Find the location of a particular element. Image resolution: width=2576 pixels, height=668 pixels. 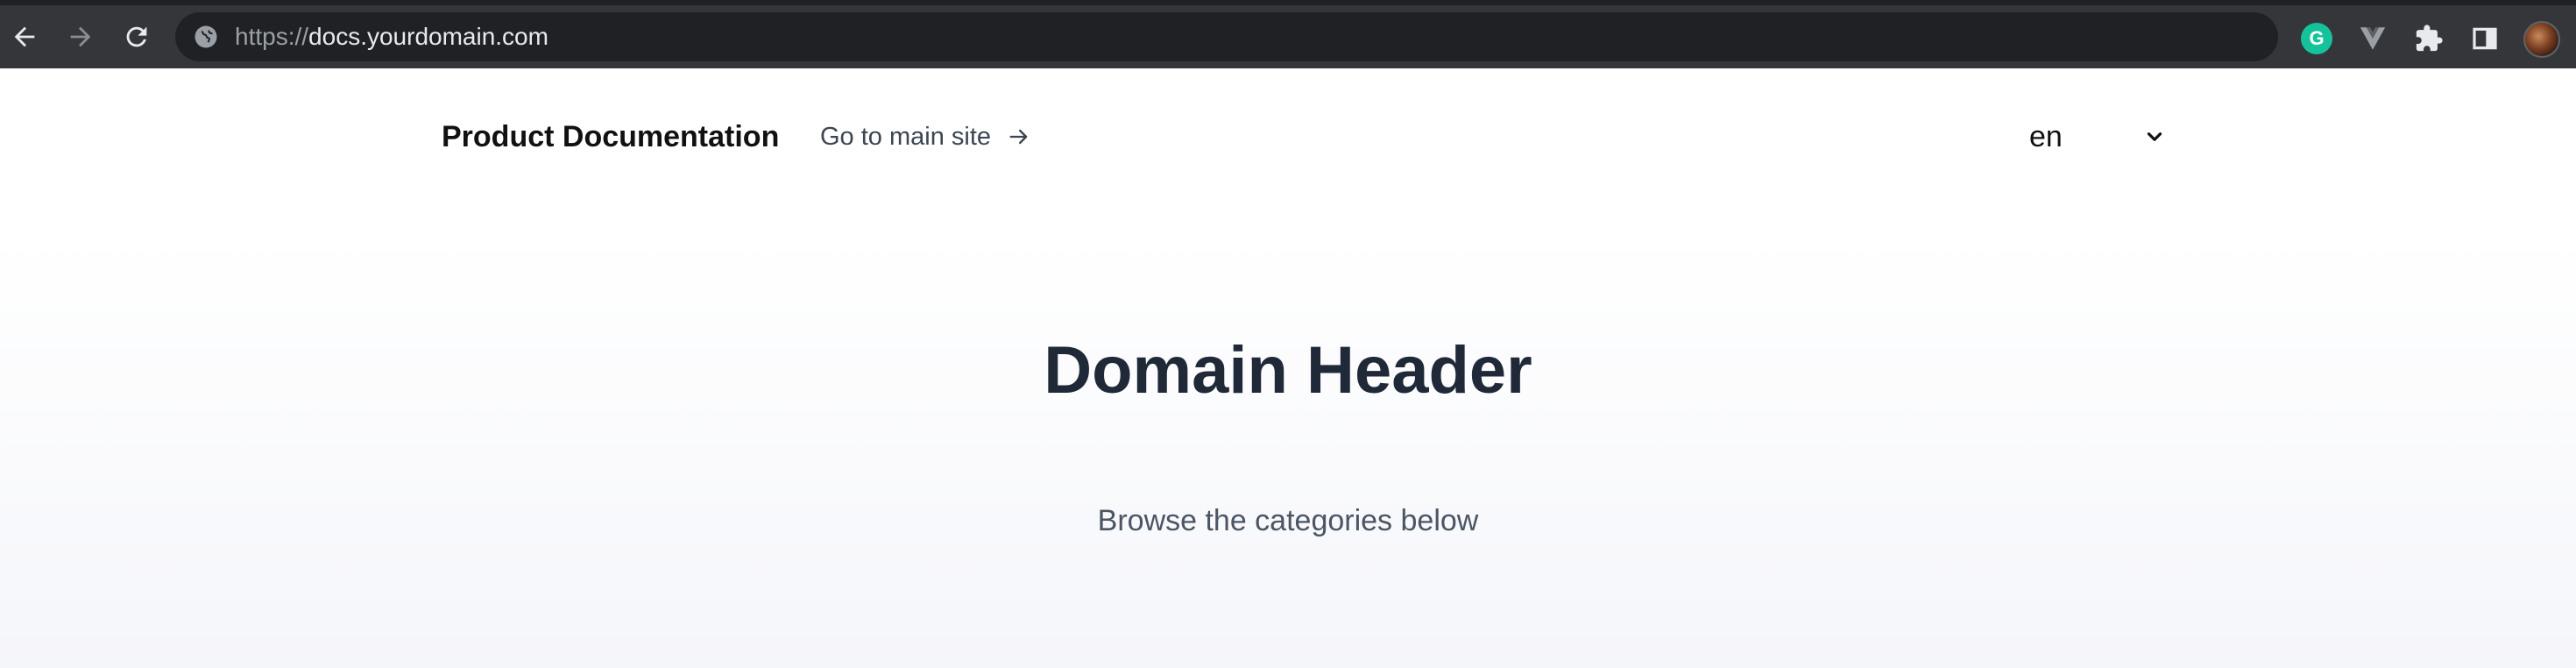

vue-devtools-icon is located at coordinates (2372, 38).